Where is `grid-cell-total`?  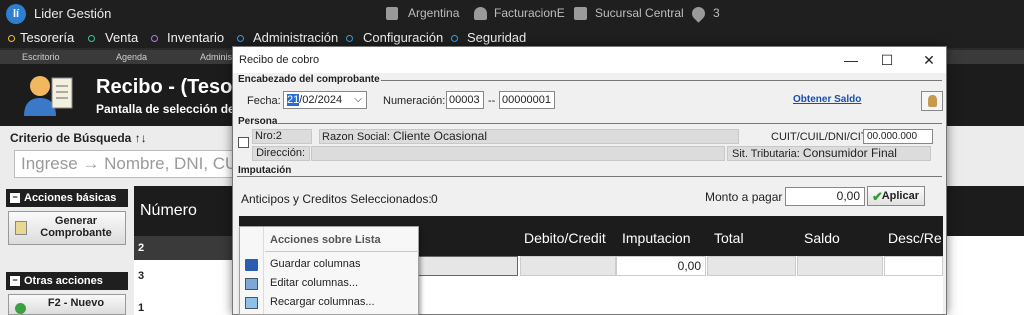
grid-cell-total is located at coordinates (751, 266).